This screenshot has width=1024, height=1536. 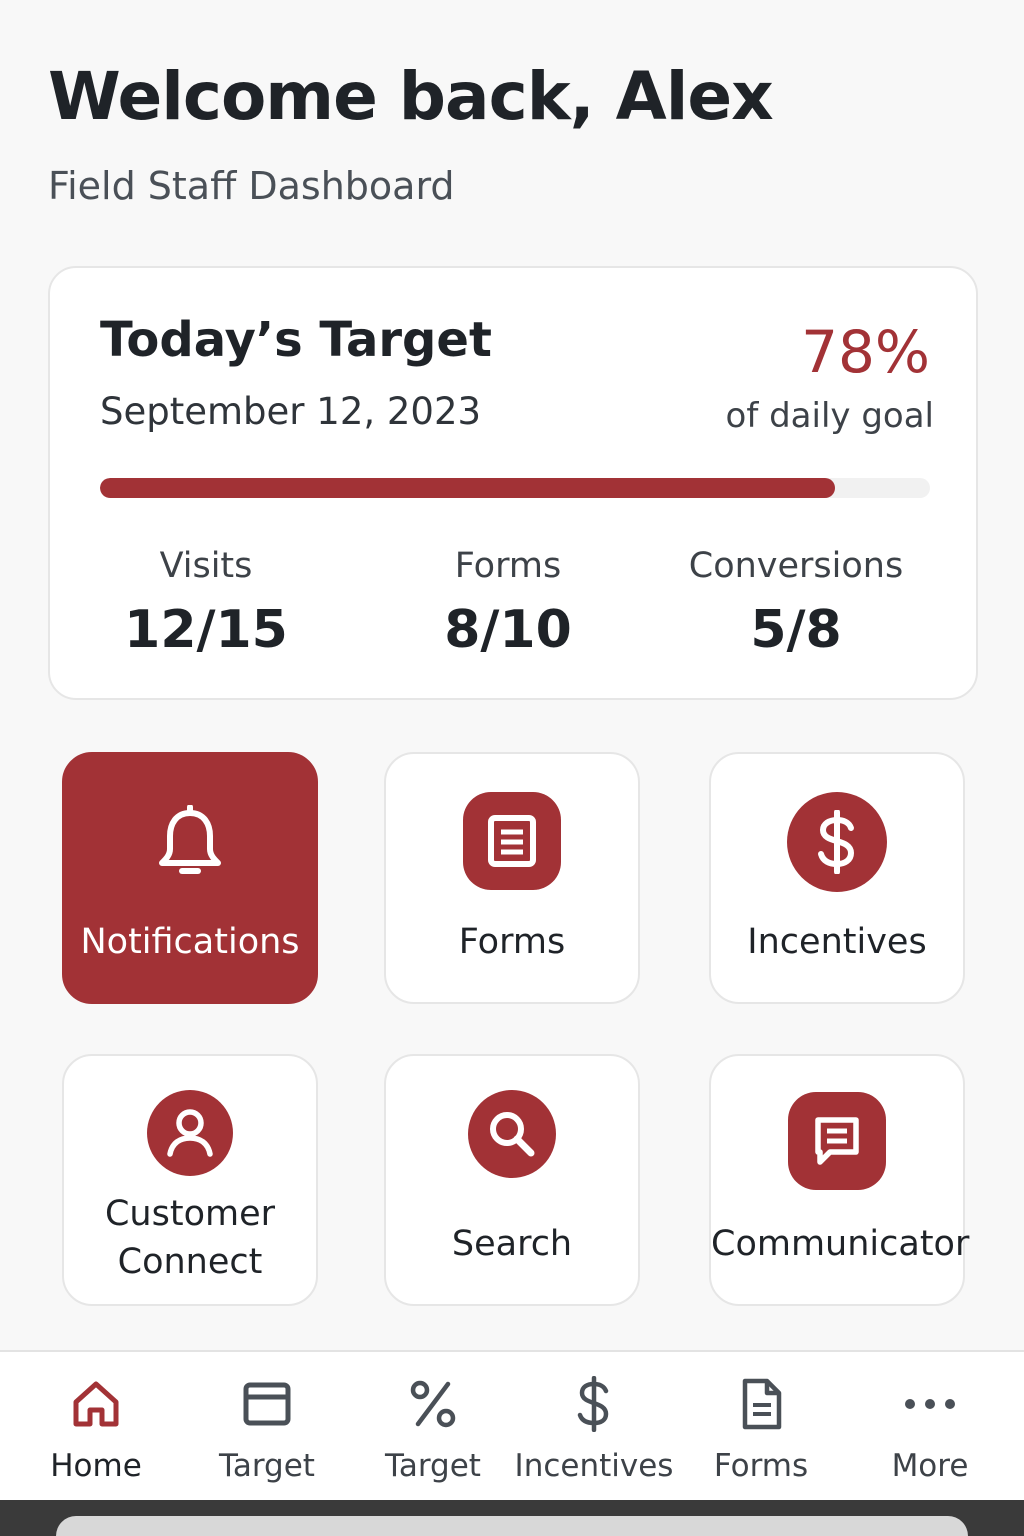 I want to click on tile-label: Forms, so click(x=512, y=942).